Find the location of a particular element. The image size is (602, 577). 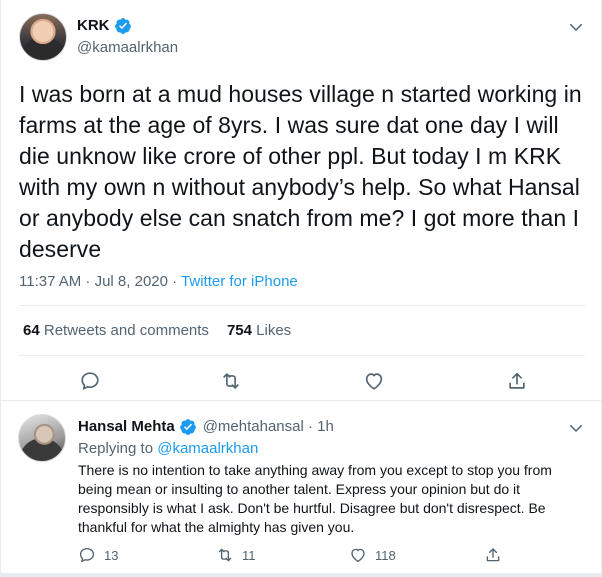

replying-to-line: Replying to @kamaalrkhan is located at coordinates (168, 449).